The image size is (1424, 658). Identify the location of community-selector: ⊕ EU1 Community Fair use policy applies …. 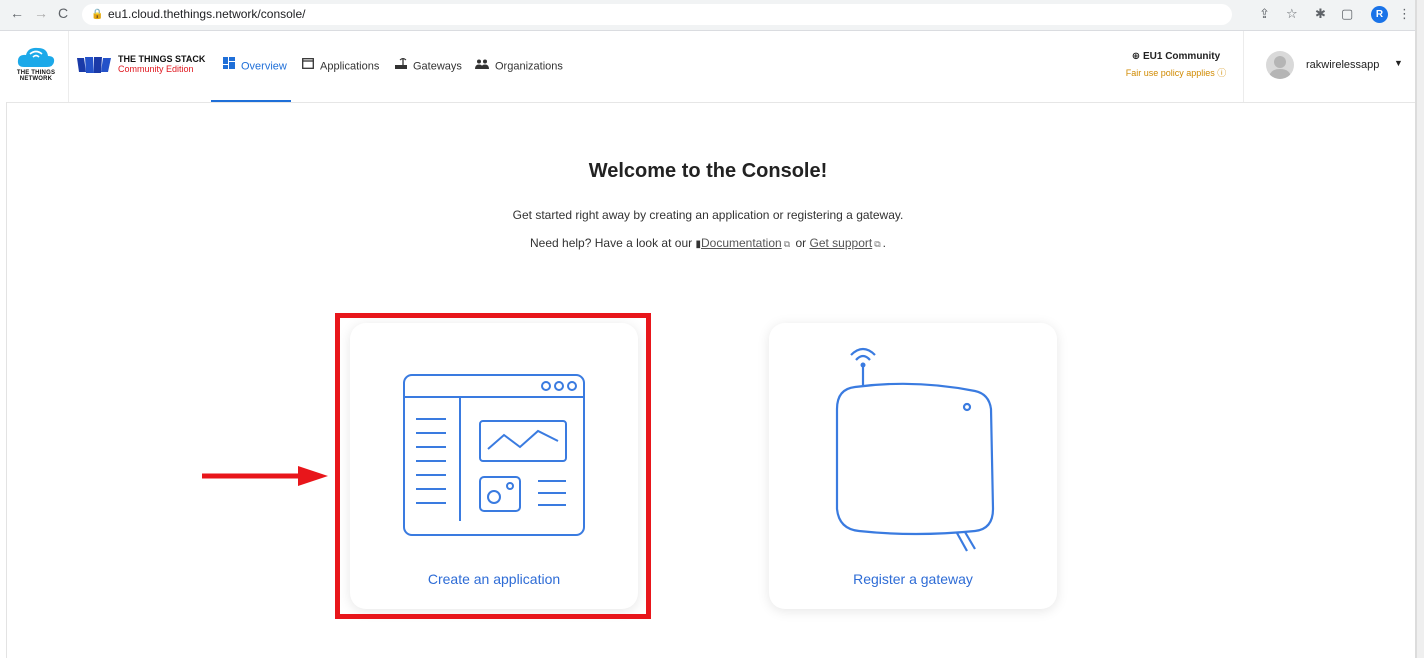
(1176, 65).